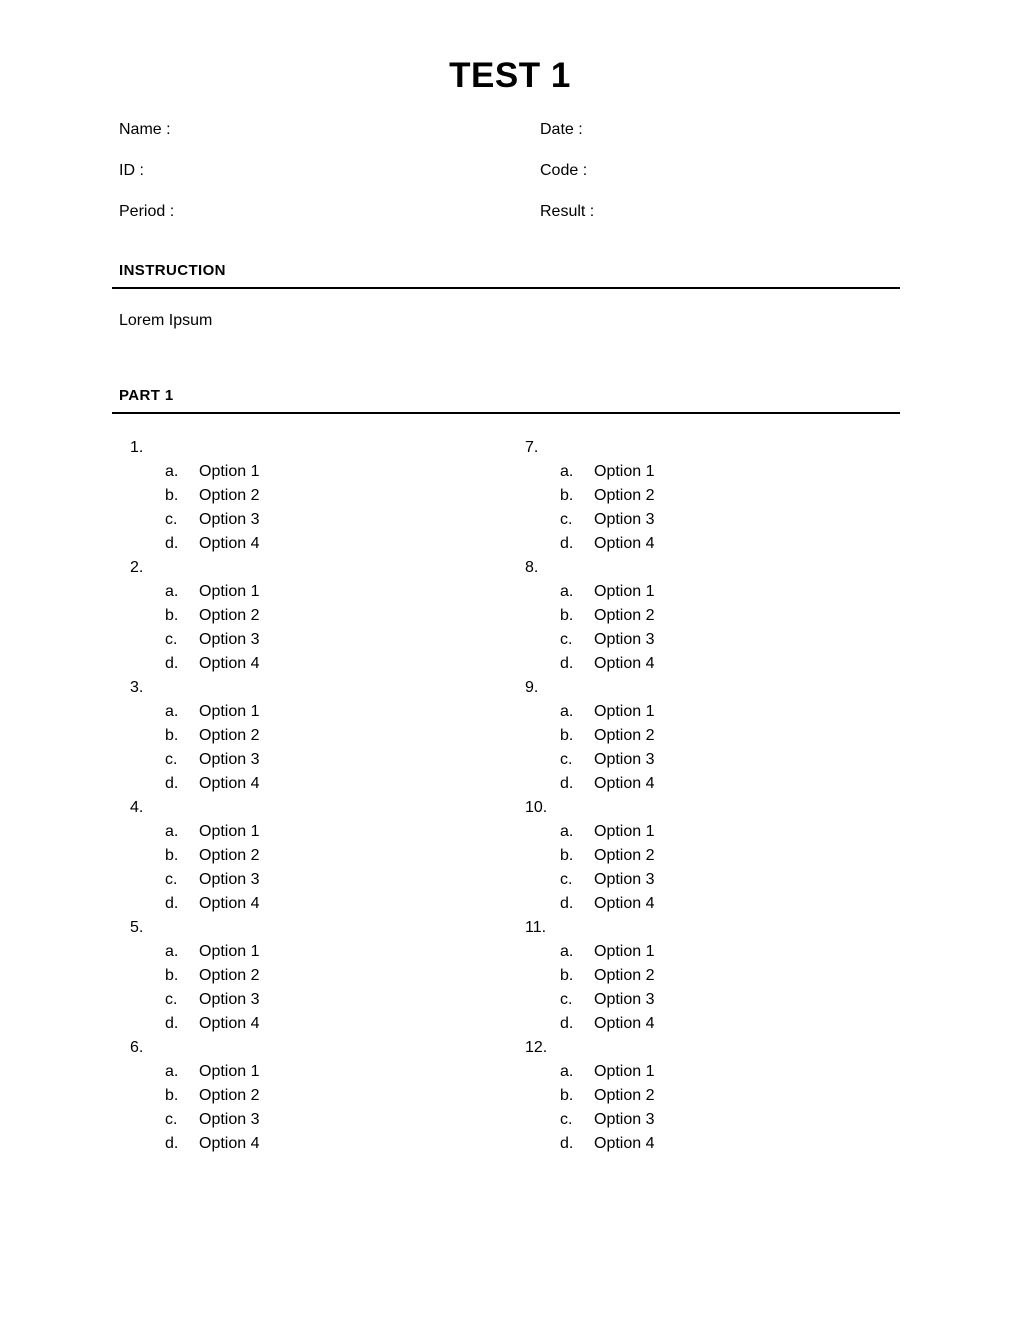 The image size is (1020, 1320). Describe the element at coordinates (510, 75) in the screenshot. I see `page-title: TEST 1` at that location.